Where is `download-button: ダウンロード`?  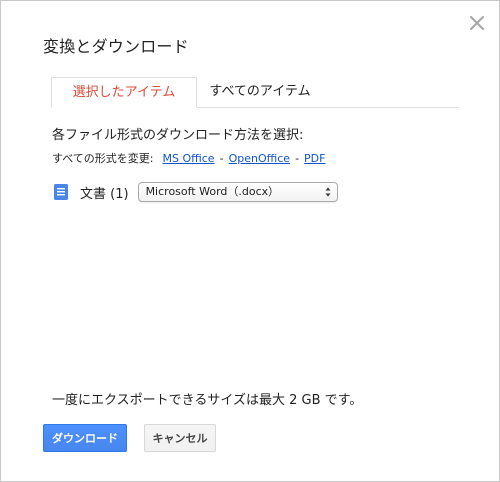 download-button: ダウンロード is located at coordinates (85, 438).